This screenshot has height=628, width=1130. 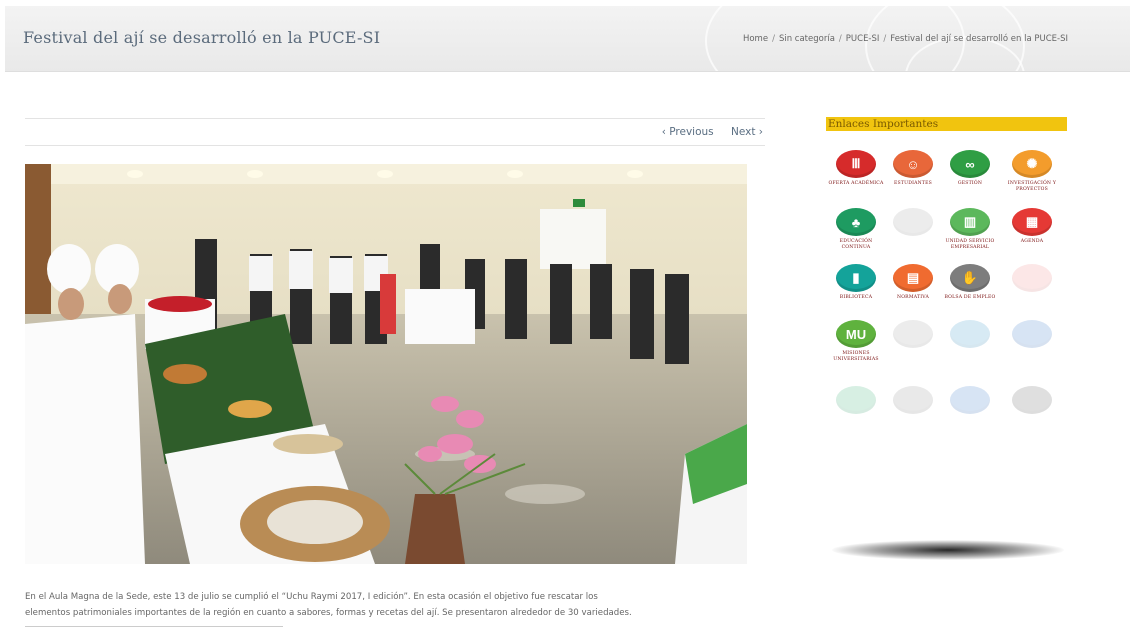 What do you see at coordinates (970, 278) in the screenshot?
I see `handshake-icon: ✋` at bounding box center [970, 278].